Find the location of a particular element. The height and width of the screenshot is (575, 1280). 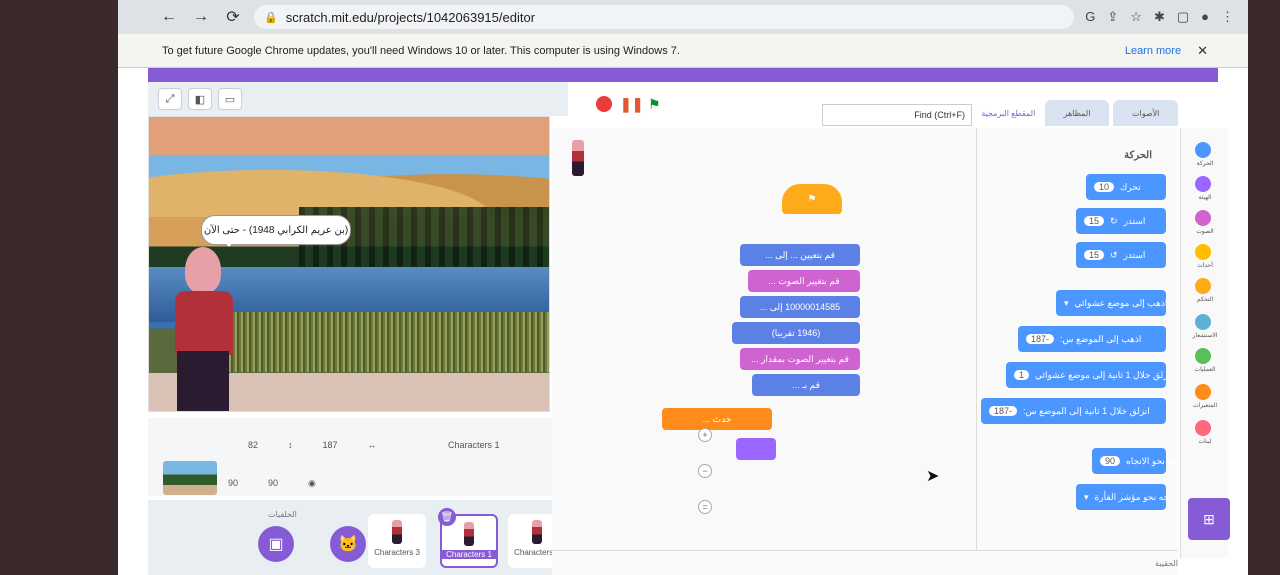

tab-costumes: المظاهر is located at coordinates (1077, 113).